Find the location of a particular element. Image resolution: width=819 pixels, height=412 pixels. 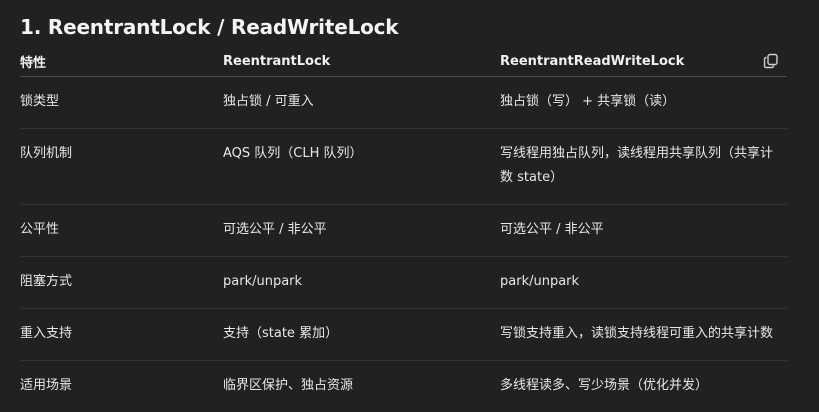

table-row: 锁类型 独占锁 / 可重入 独占锁（写） + 共享锁（读） is located at coordinates (403, 103).